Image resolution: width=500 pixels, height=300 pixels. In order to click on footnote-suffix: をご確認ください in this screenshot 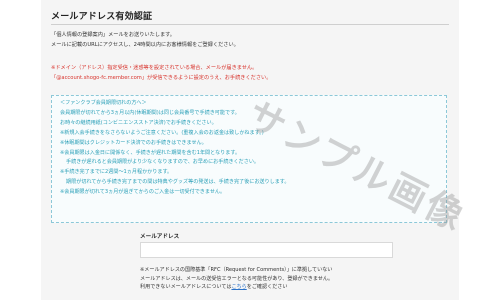, I will do `click(267, 287)`.